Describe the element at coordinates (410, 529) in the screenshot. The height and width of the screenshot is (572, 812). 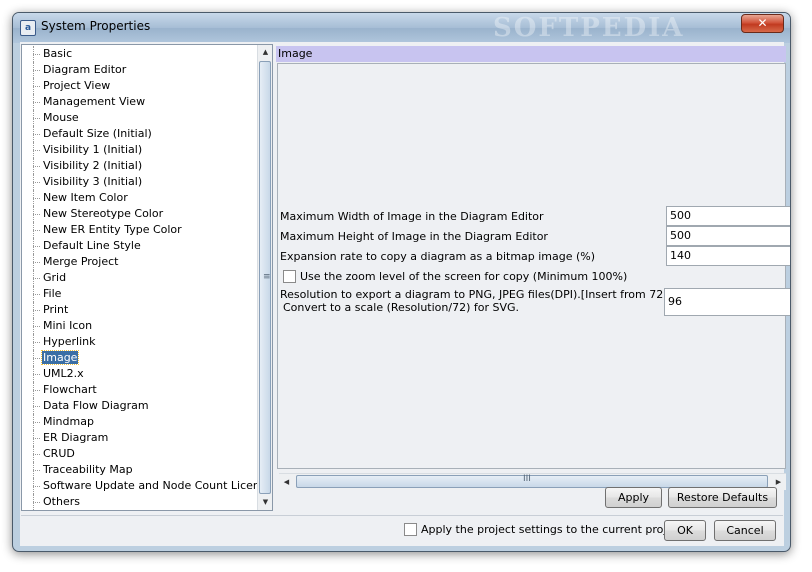
I see `project-settings-checkbox` at that location.